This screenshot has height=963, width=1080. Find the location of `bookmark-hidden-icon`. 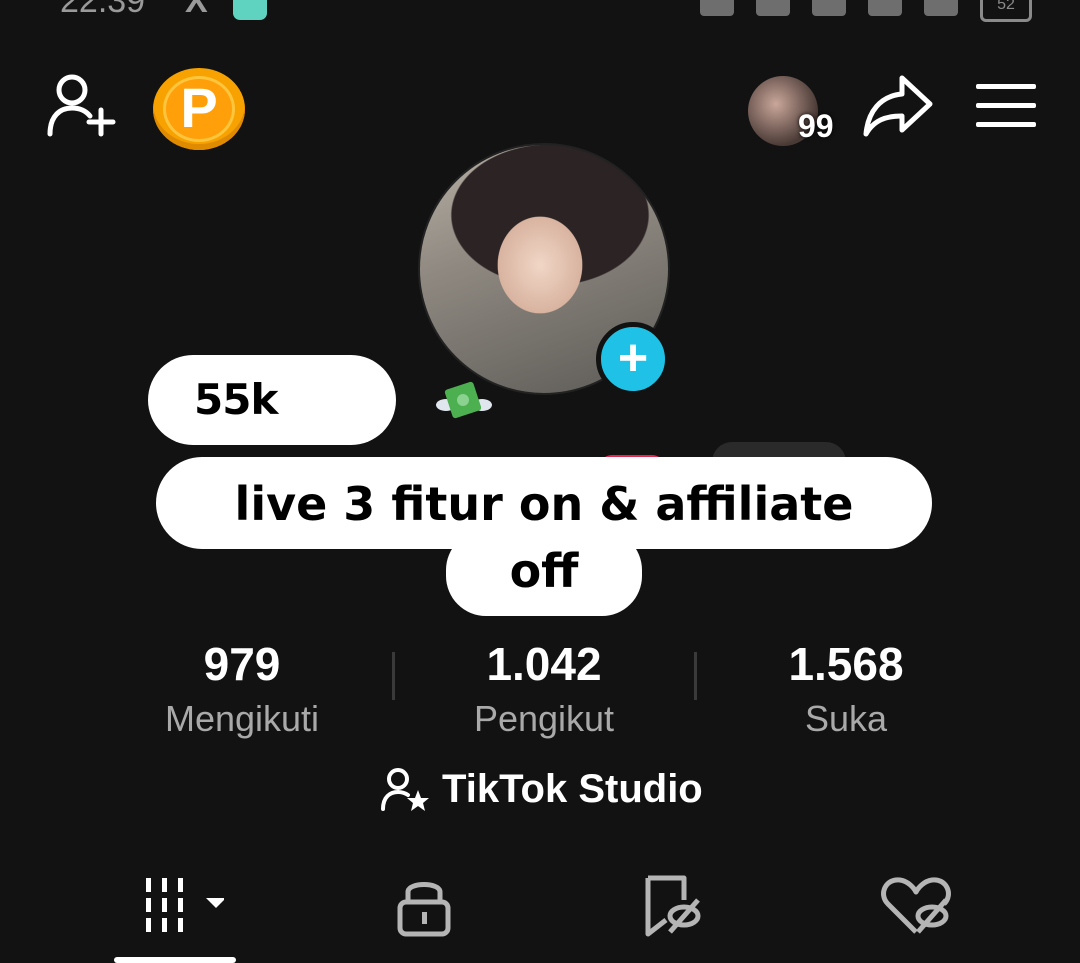

bookmark-hidden-icon is located at coordinates (673, 906).